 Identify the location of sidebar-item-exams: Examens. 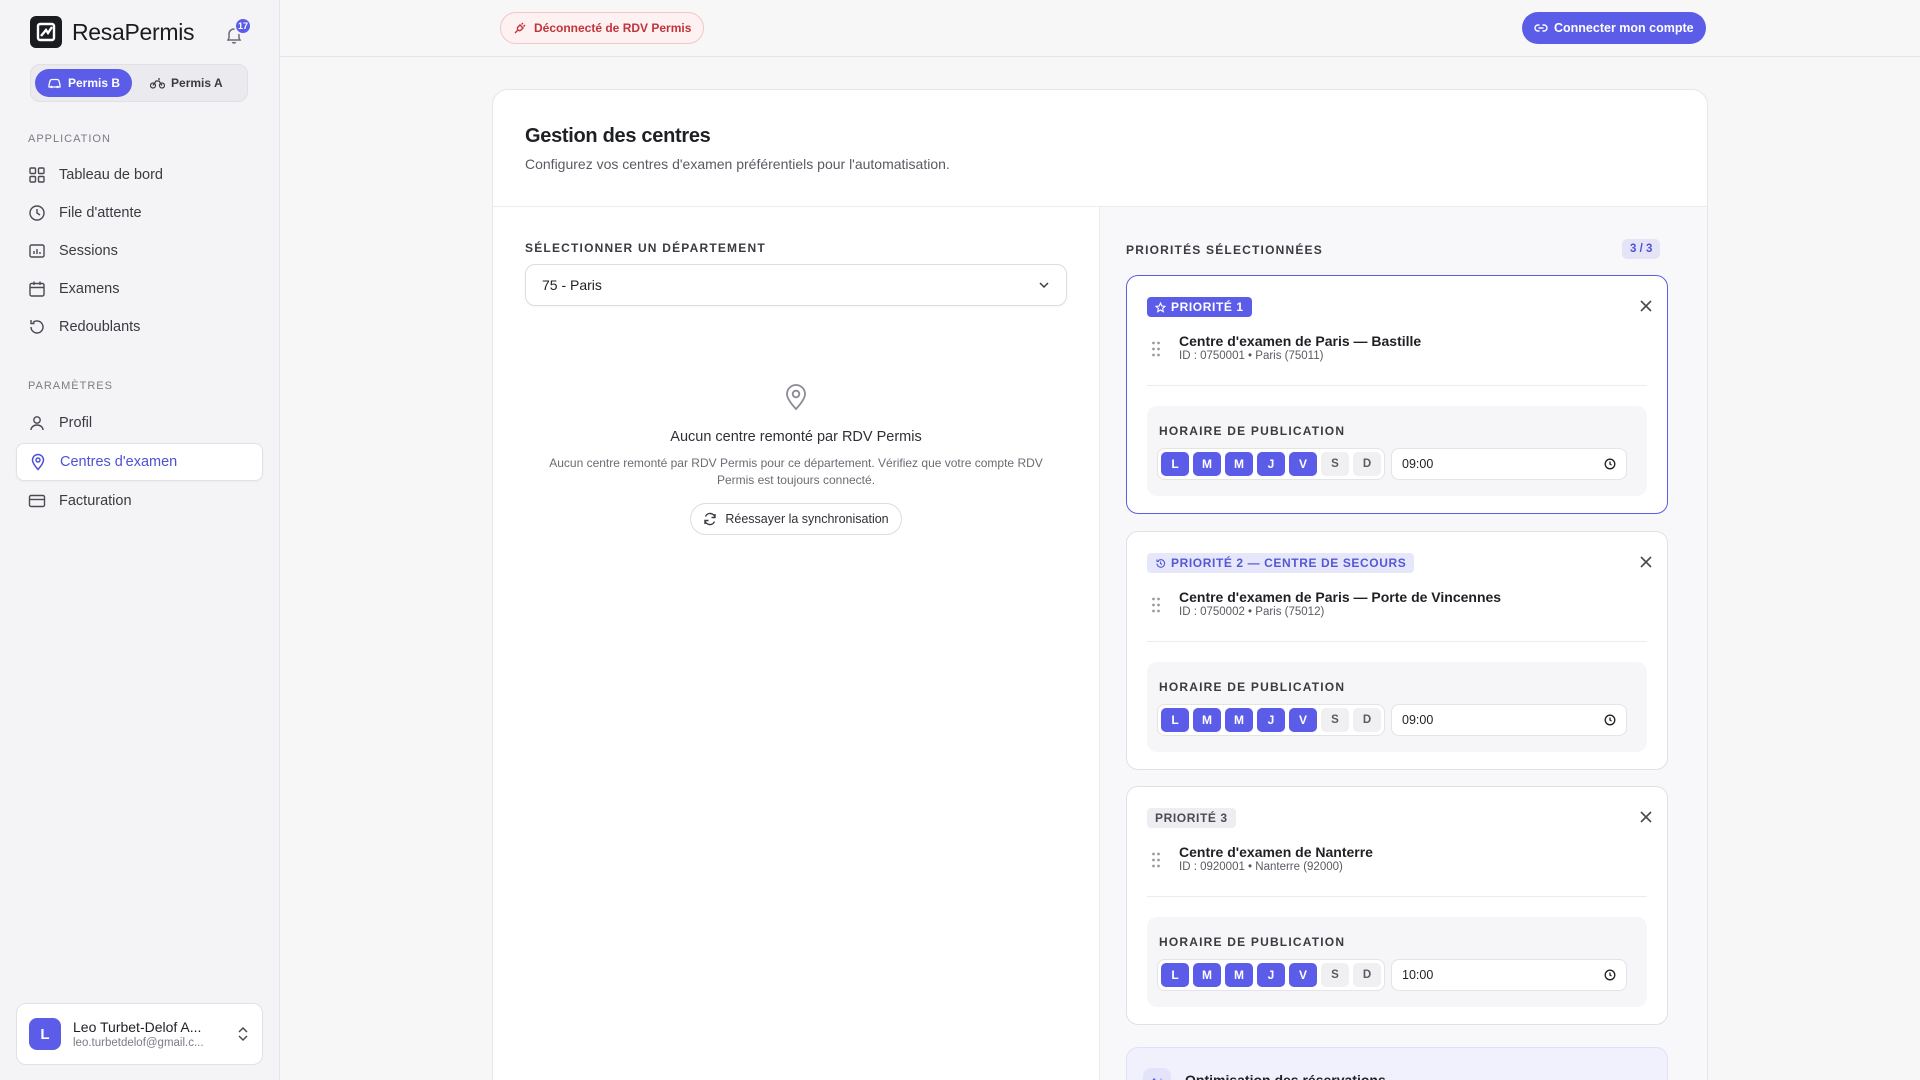
(139, 289).